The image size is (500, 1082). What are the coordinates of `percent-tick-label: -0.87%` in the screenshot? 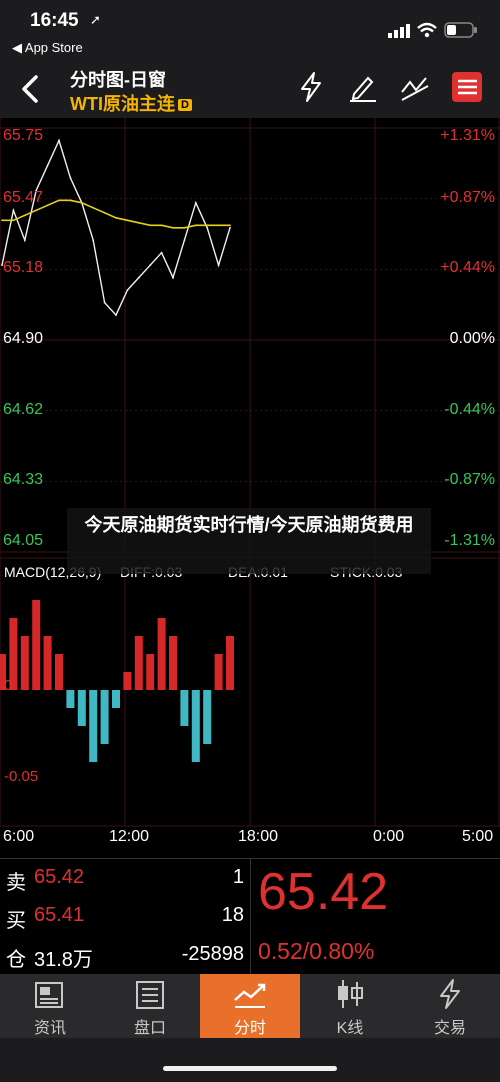 It's located at (469, 480).